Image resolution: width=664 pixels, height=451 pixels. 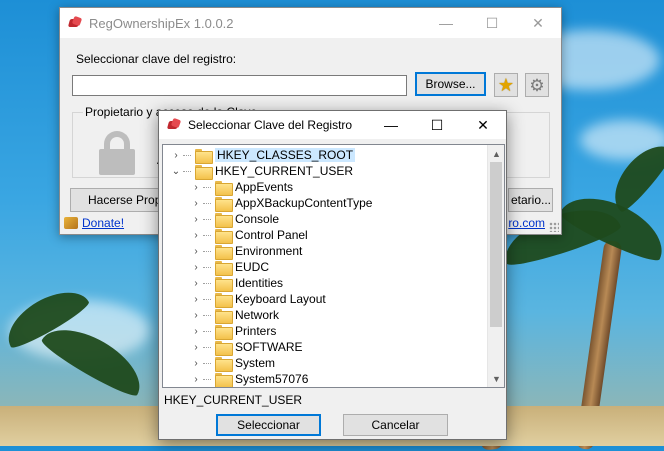 I want to click on dialog-title: Seleccionar Clave del Registro, so click(x=270, y=125).